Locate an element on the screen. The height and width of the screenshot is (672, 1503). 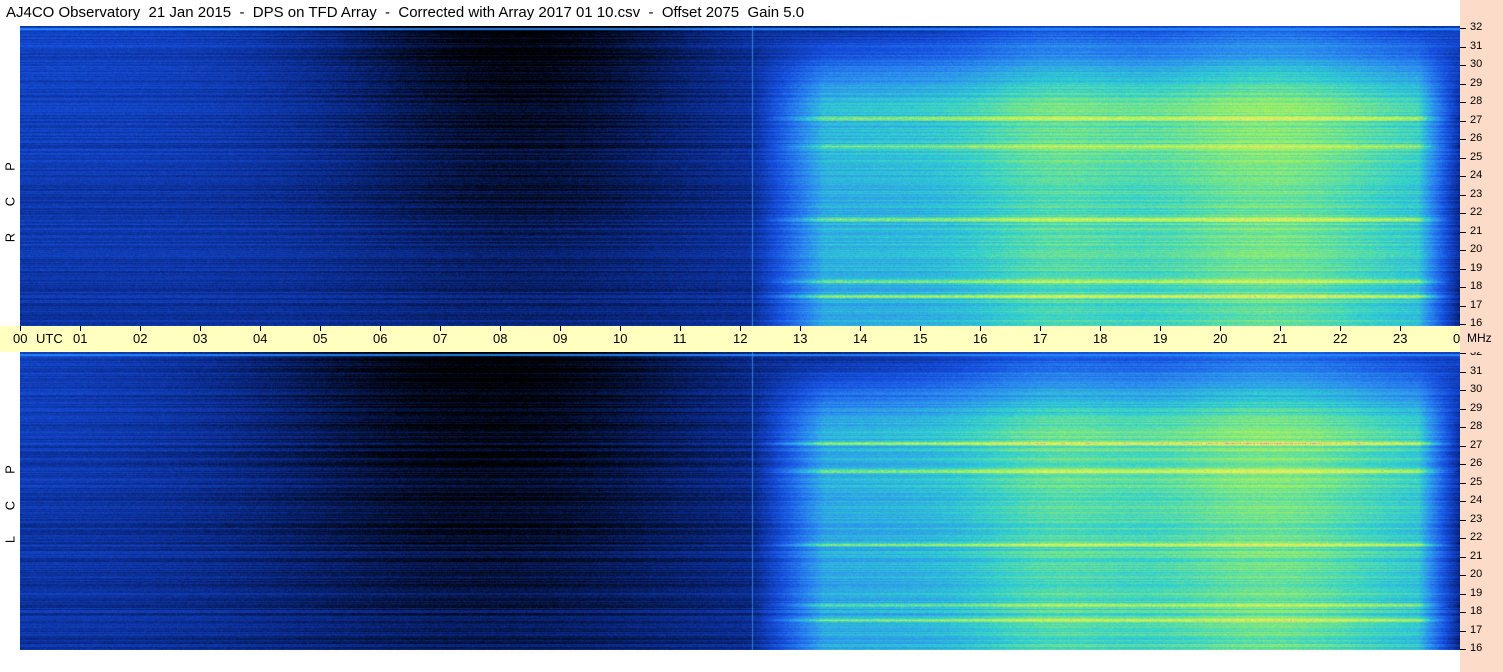
utc-tick-label: 21 is located at coordinates (1280, 338).